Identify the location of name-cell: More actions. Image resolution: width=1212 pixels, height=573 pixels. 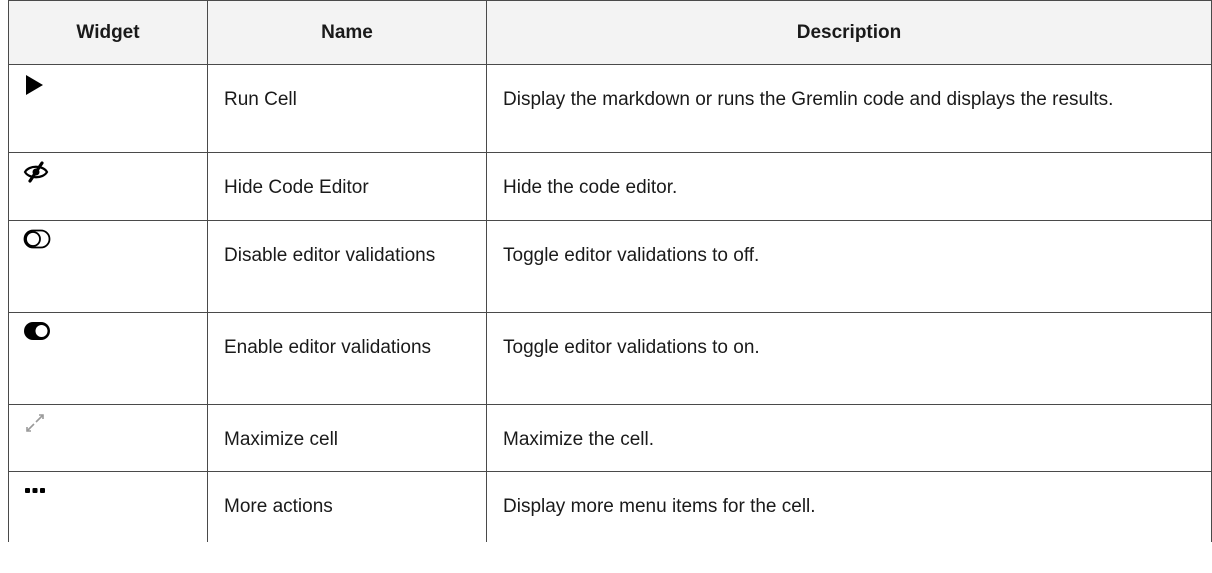
(347, 506).